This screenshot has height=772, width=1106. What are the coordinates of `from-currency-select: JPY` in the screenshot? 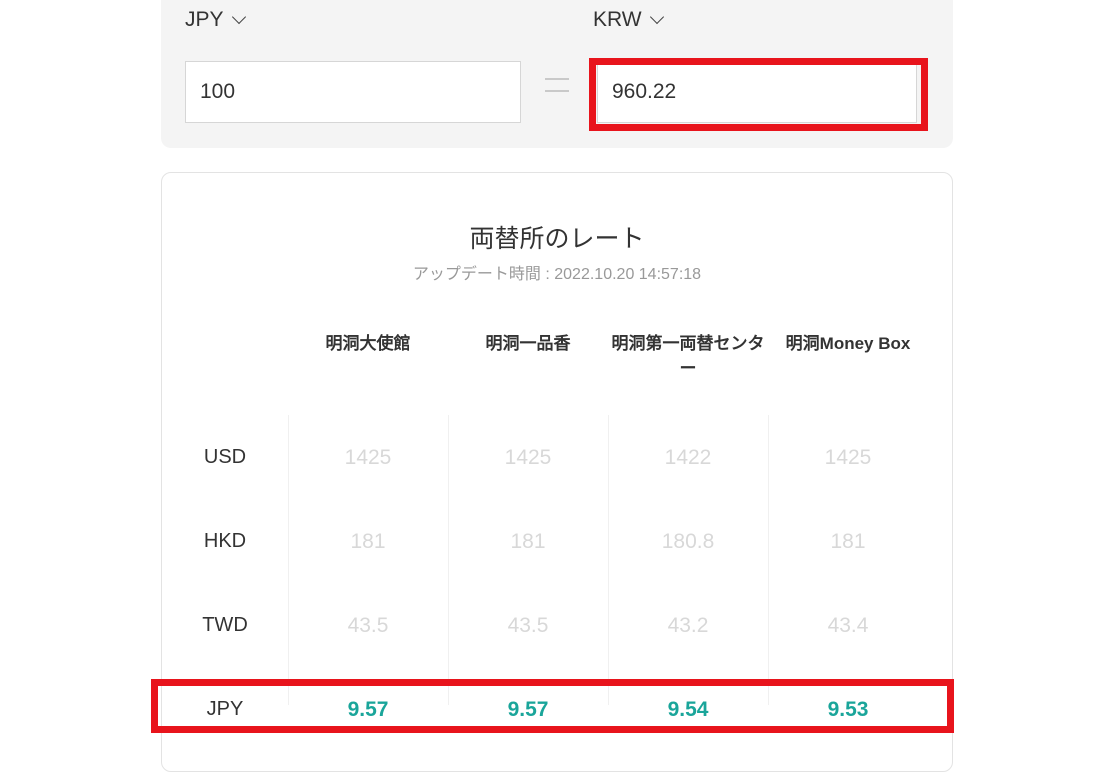 It's located at (215, 20).